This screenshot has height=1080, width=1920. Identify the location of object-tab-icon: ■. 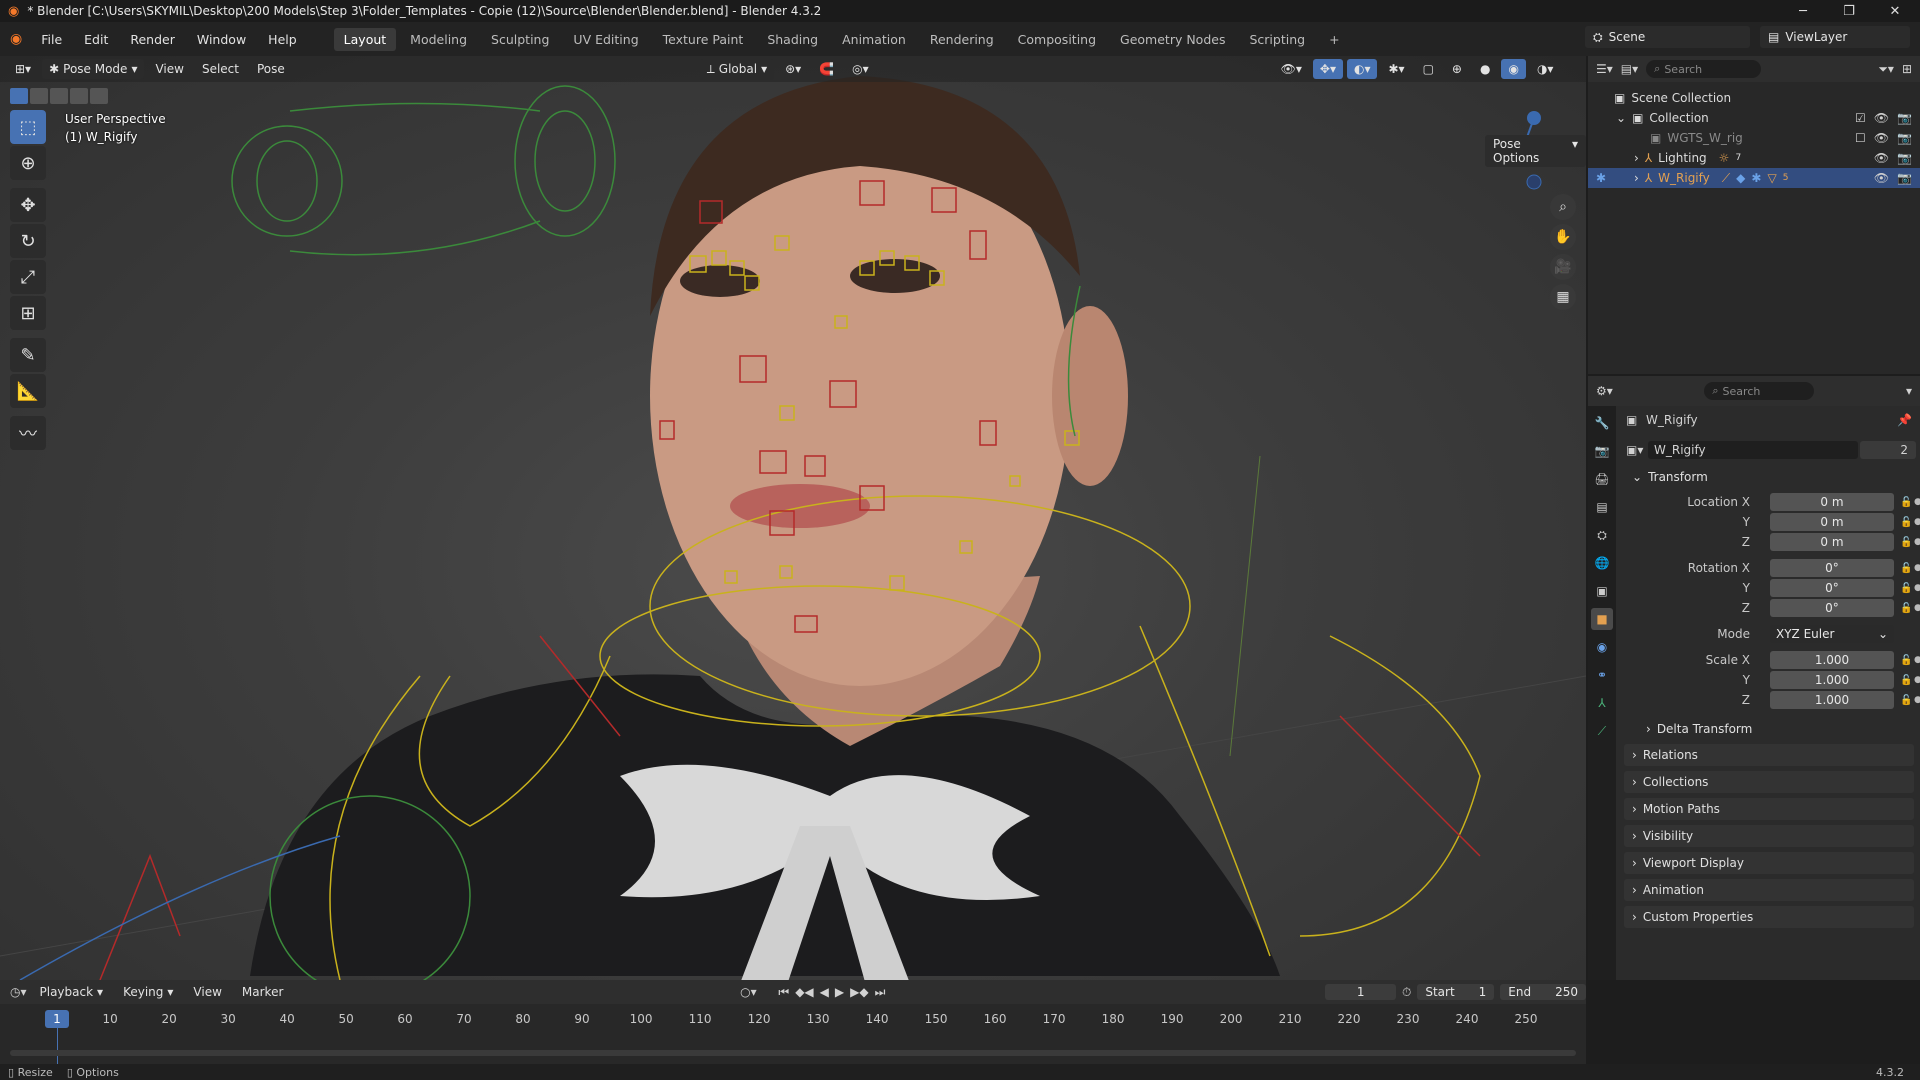
(1602, 619).